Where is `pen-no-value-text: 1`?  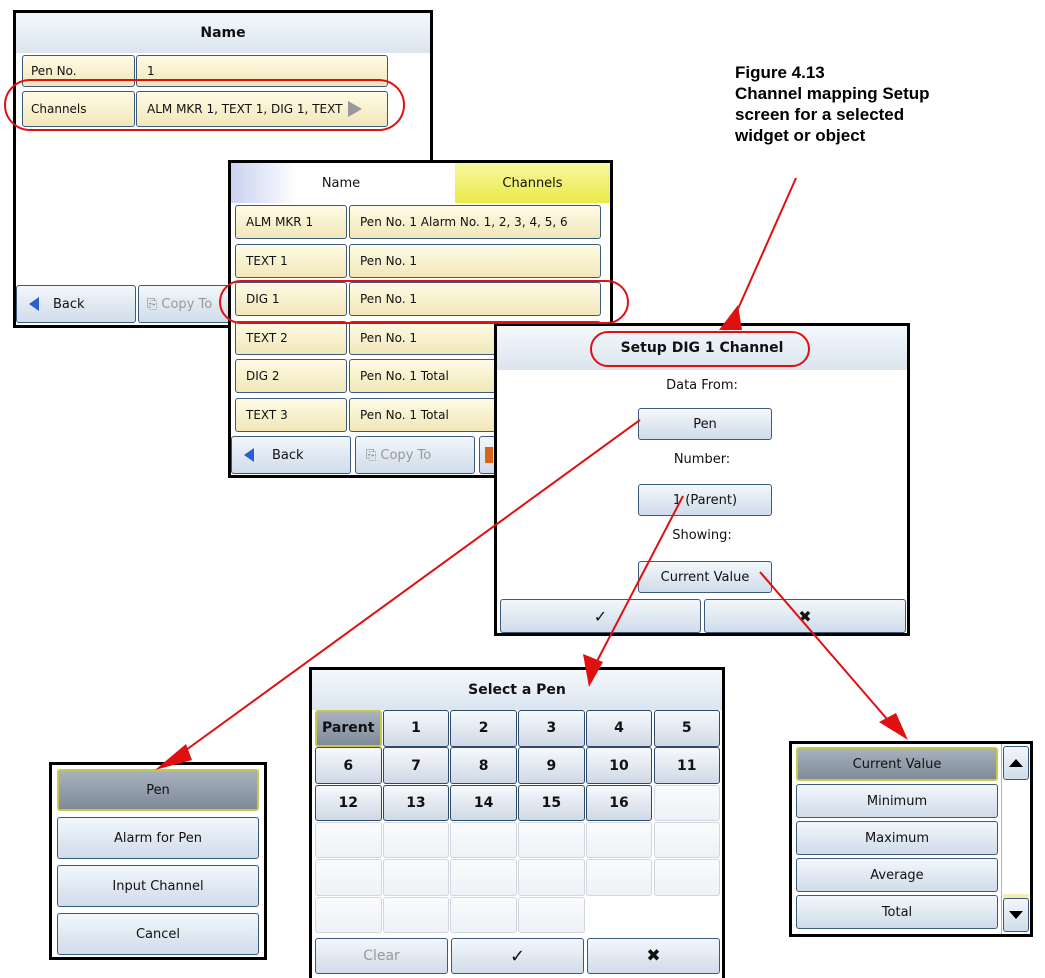 pen-no-value-text: 1 is located at coordinates (151, 71).